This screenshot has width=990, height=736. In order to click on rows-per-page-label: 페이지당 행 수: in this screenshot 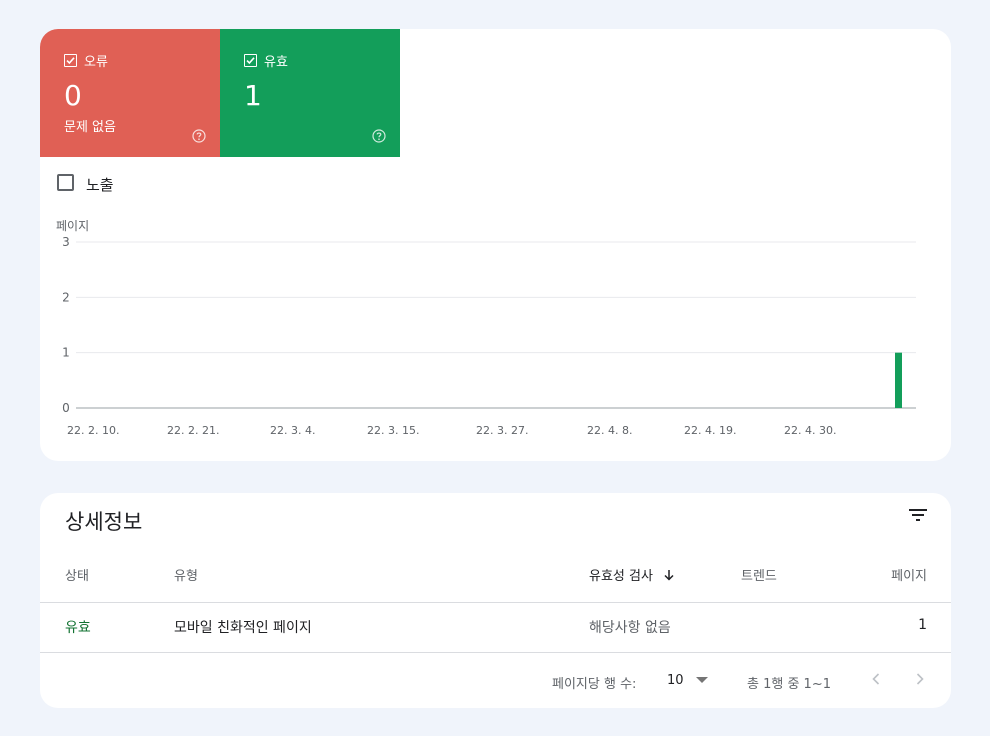, I will do `click(594, 684)`.